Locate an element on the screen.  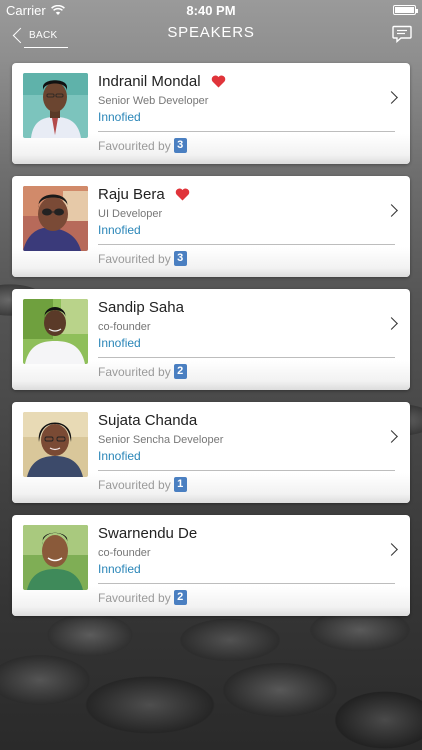
speaker-name: Sandip Saha is located at coordinates (141, 307).